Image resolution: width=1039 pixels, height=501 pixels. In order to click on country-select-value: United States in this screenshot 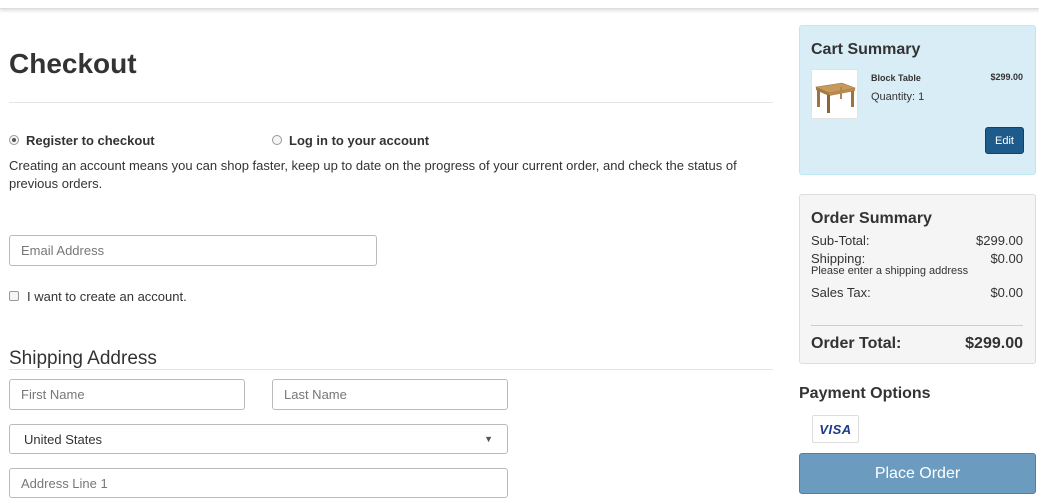, I will do `click(63, 439)`.